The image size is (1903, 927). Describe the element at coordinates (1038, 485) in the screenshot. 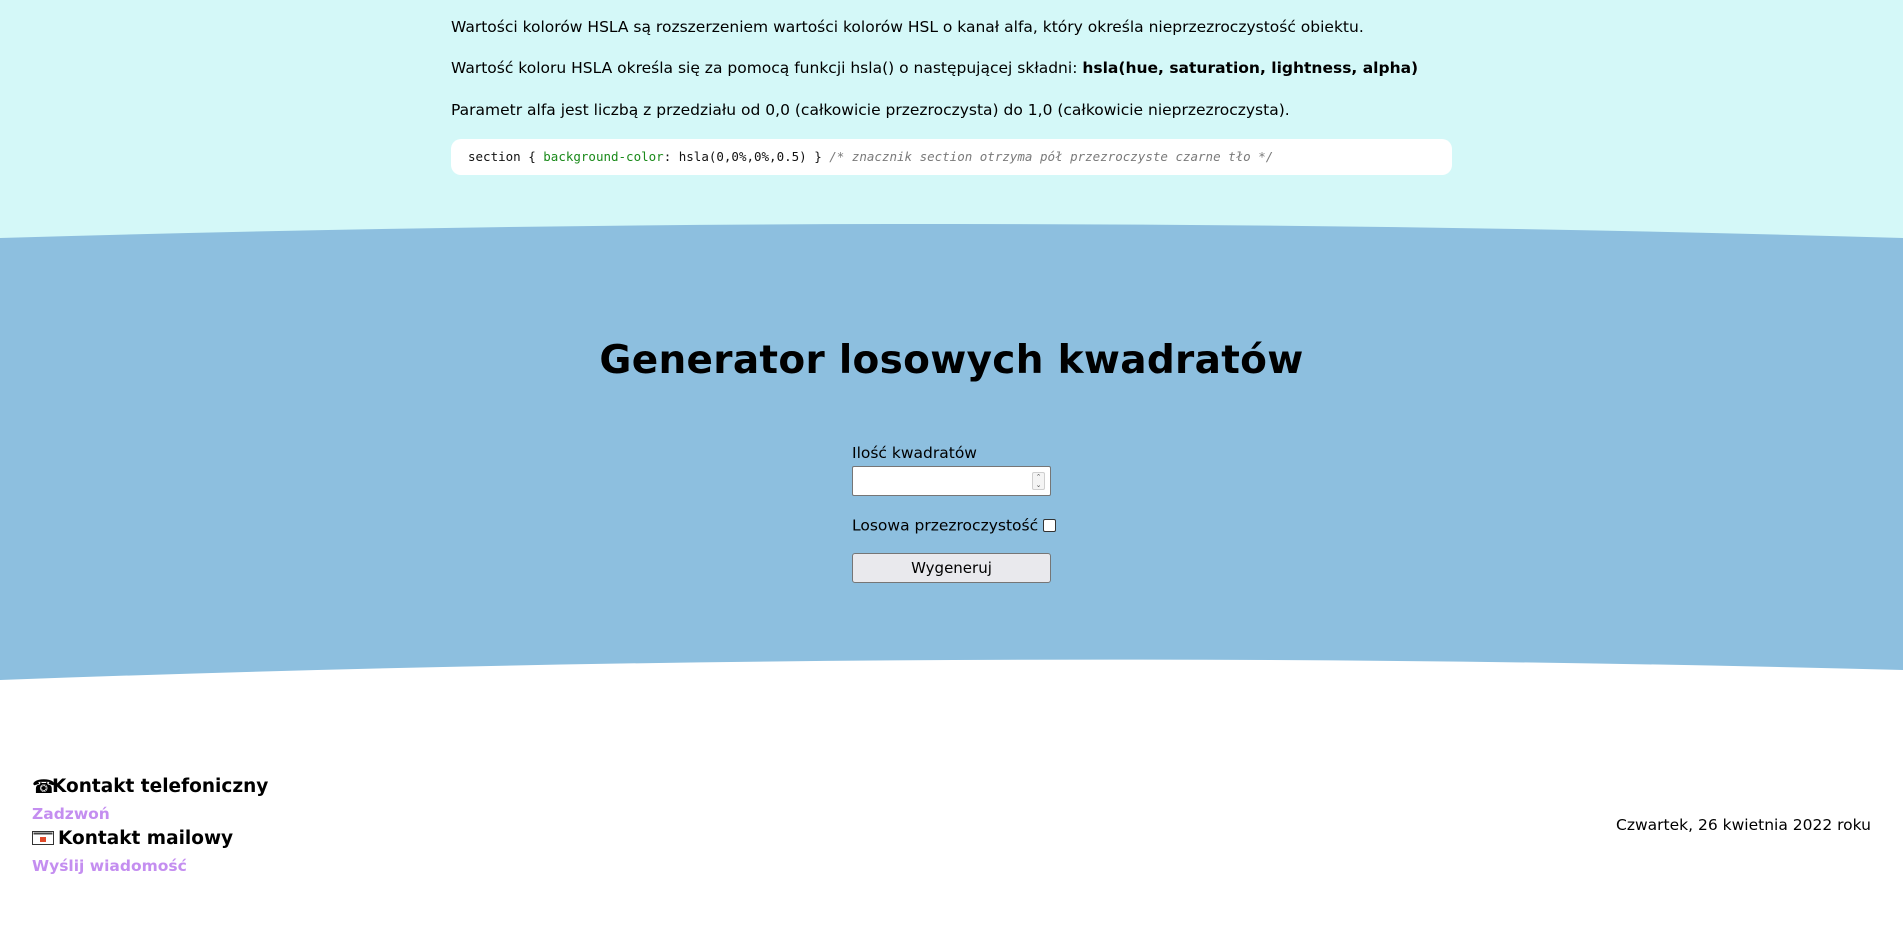

I see `chevron-down-icon: ⌄` at that location.